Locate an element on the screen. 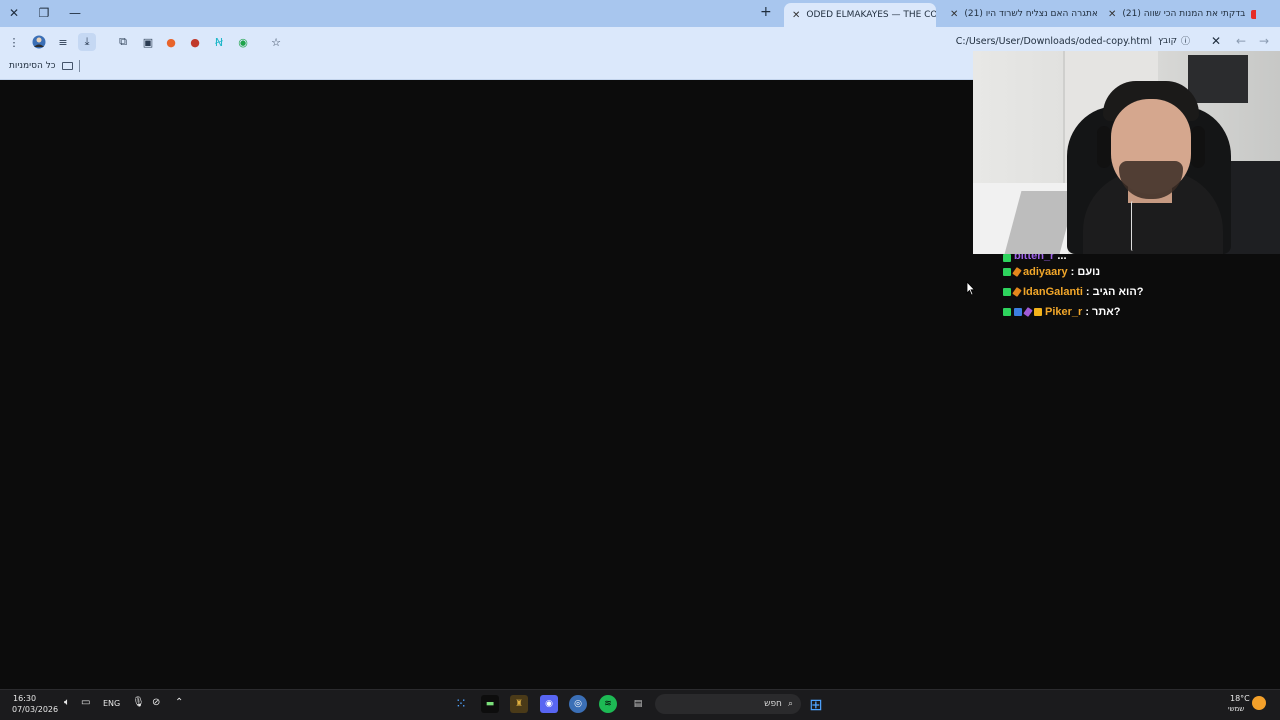  weather-temperature: 18°C is located at coordinates (1240, 698).